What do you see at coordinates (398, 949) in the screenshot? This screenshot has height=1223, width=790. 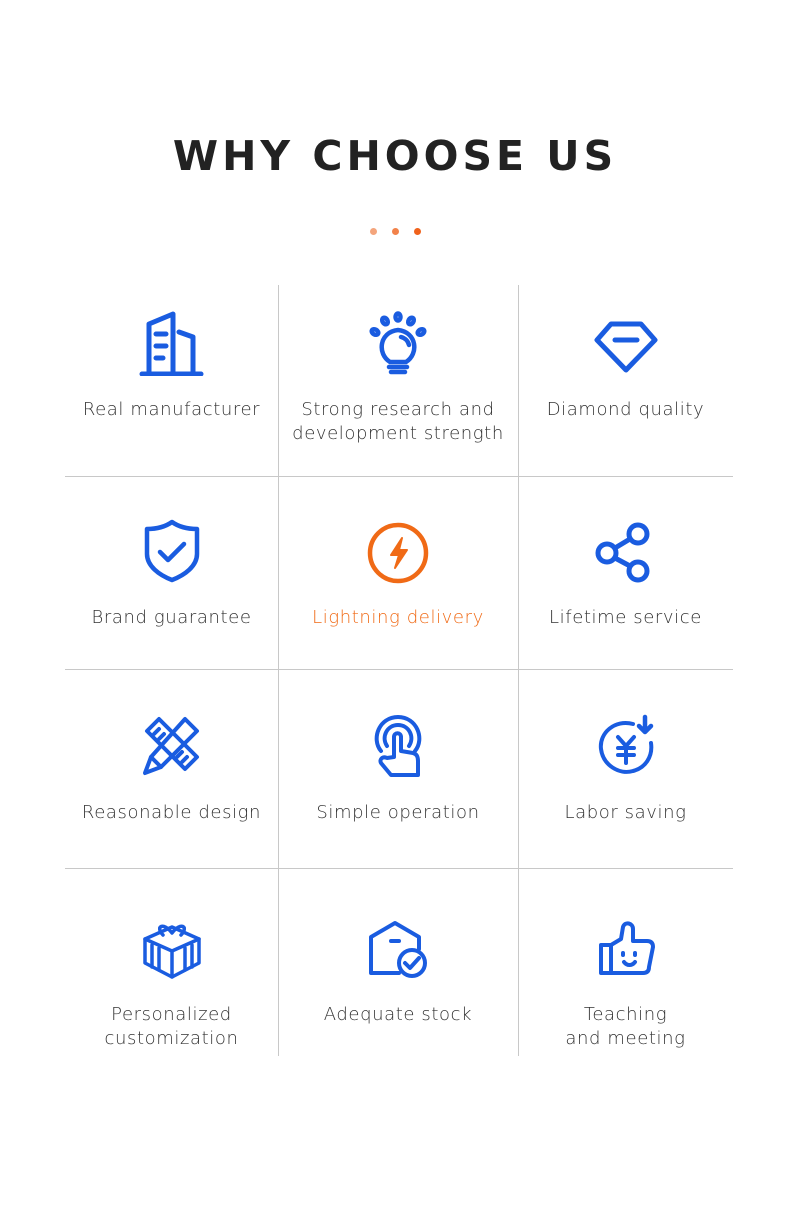 I see `warehouse-check-icon` at bounding box center [398, 949].